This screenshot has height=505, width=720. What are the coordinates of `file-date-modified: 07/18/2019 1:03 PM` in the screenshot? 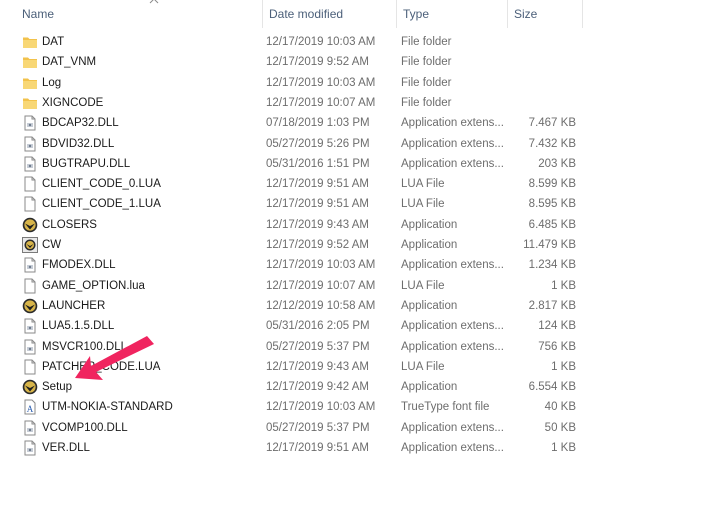 It's located at (318, 123).